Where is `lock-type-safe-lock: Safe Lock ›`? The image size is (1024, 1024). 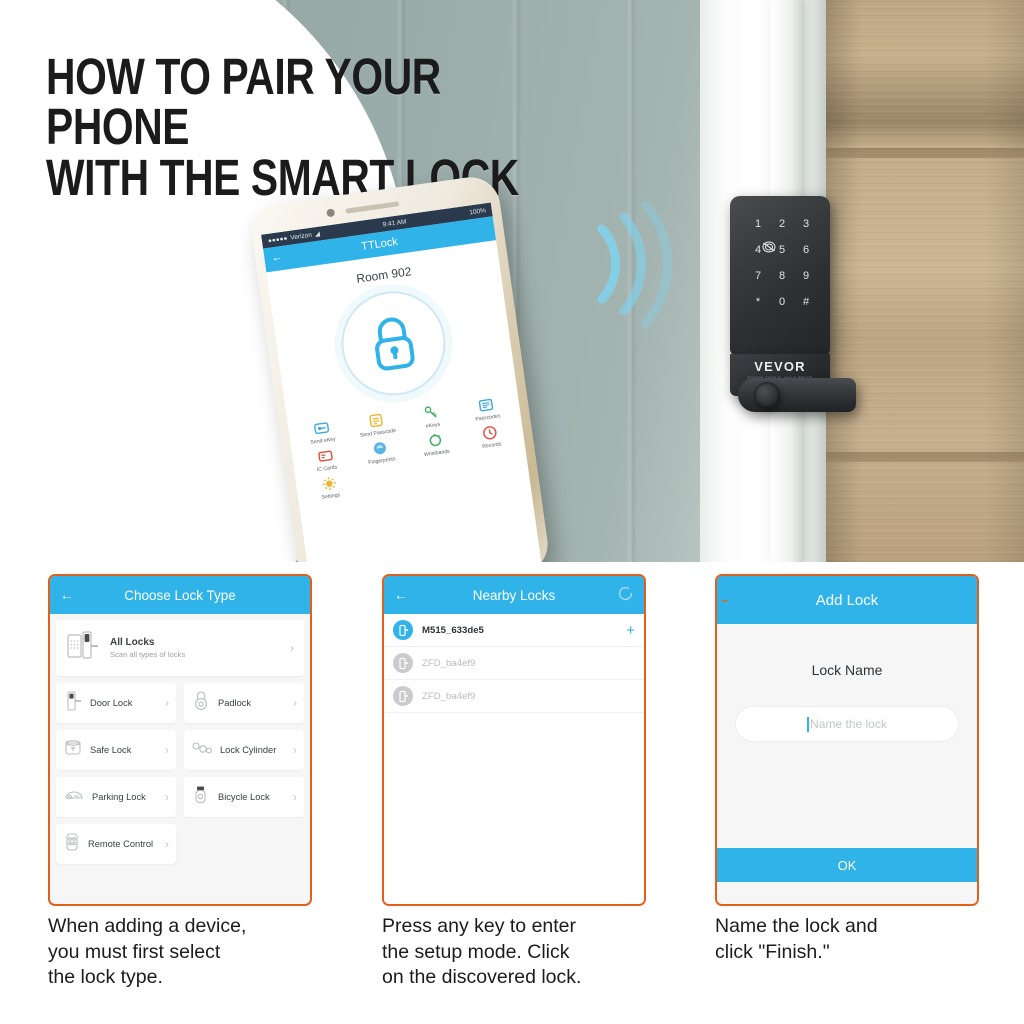
lock-type-safe-lock: Safe Lock › is located at coordinates (116, 750).